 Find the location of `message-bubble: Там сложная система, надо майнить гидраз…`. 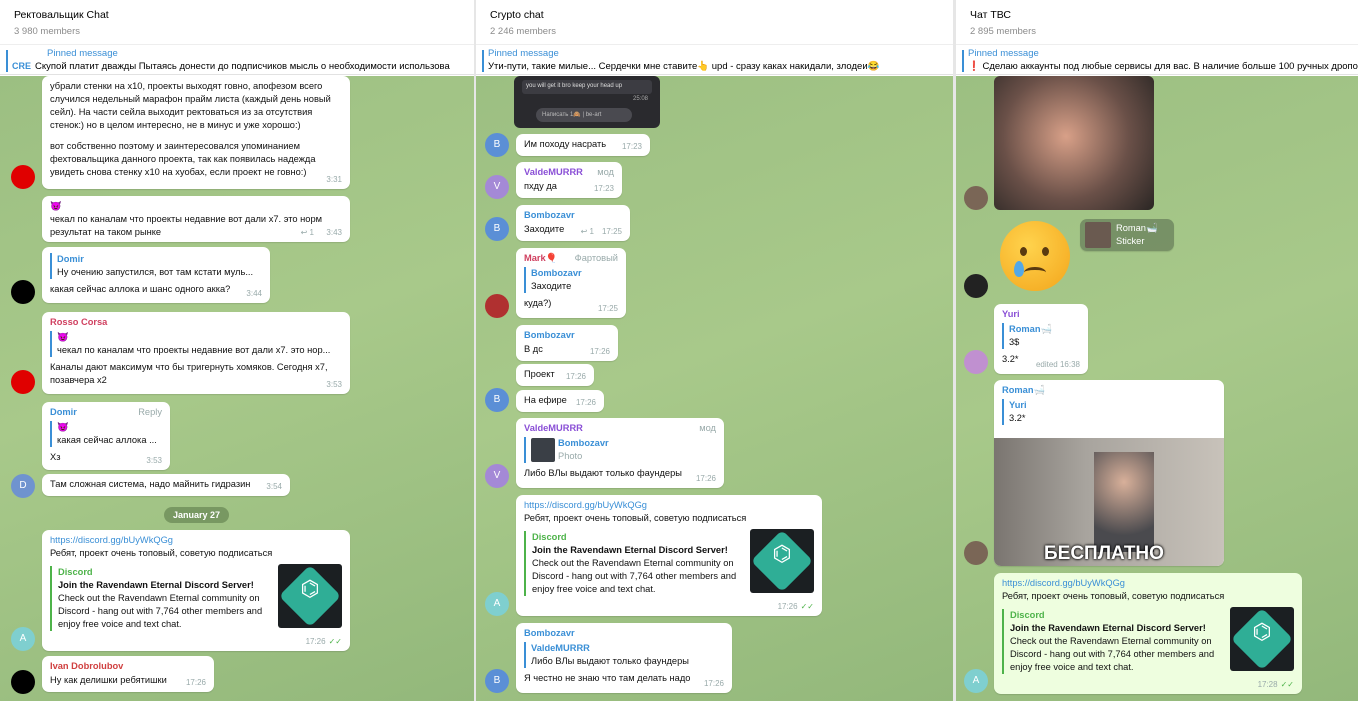

message-bubble: Там сложная система, надо майнить гидраз… is located at coordinates (166, 485).